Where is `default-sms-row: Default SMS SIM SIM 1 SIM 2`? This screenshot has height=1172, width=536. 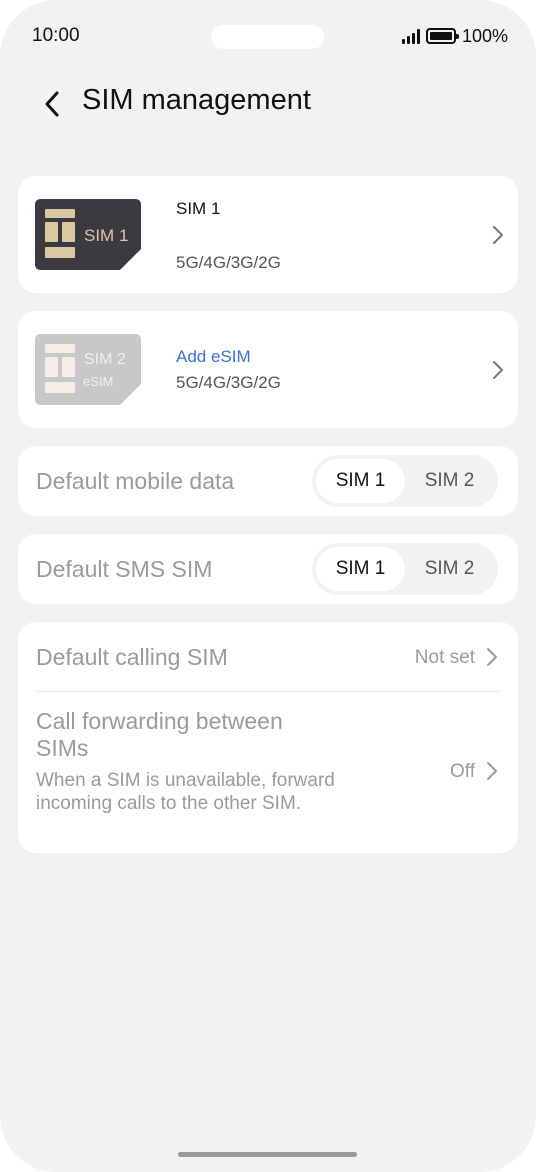 default-sms-row: Default SMS SIM SIM 1 SIM 2 is located at coordinates (268, 569).